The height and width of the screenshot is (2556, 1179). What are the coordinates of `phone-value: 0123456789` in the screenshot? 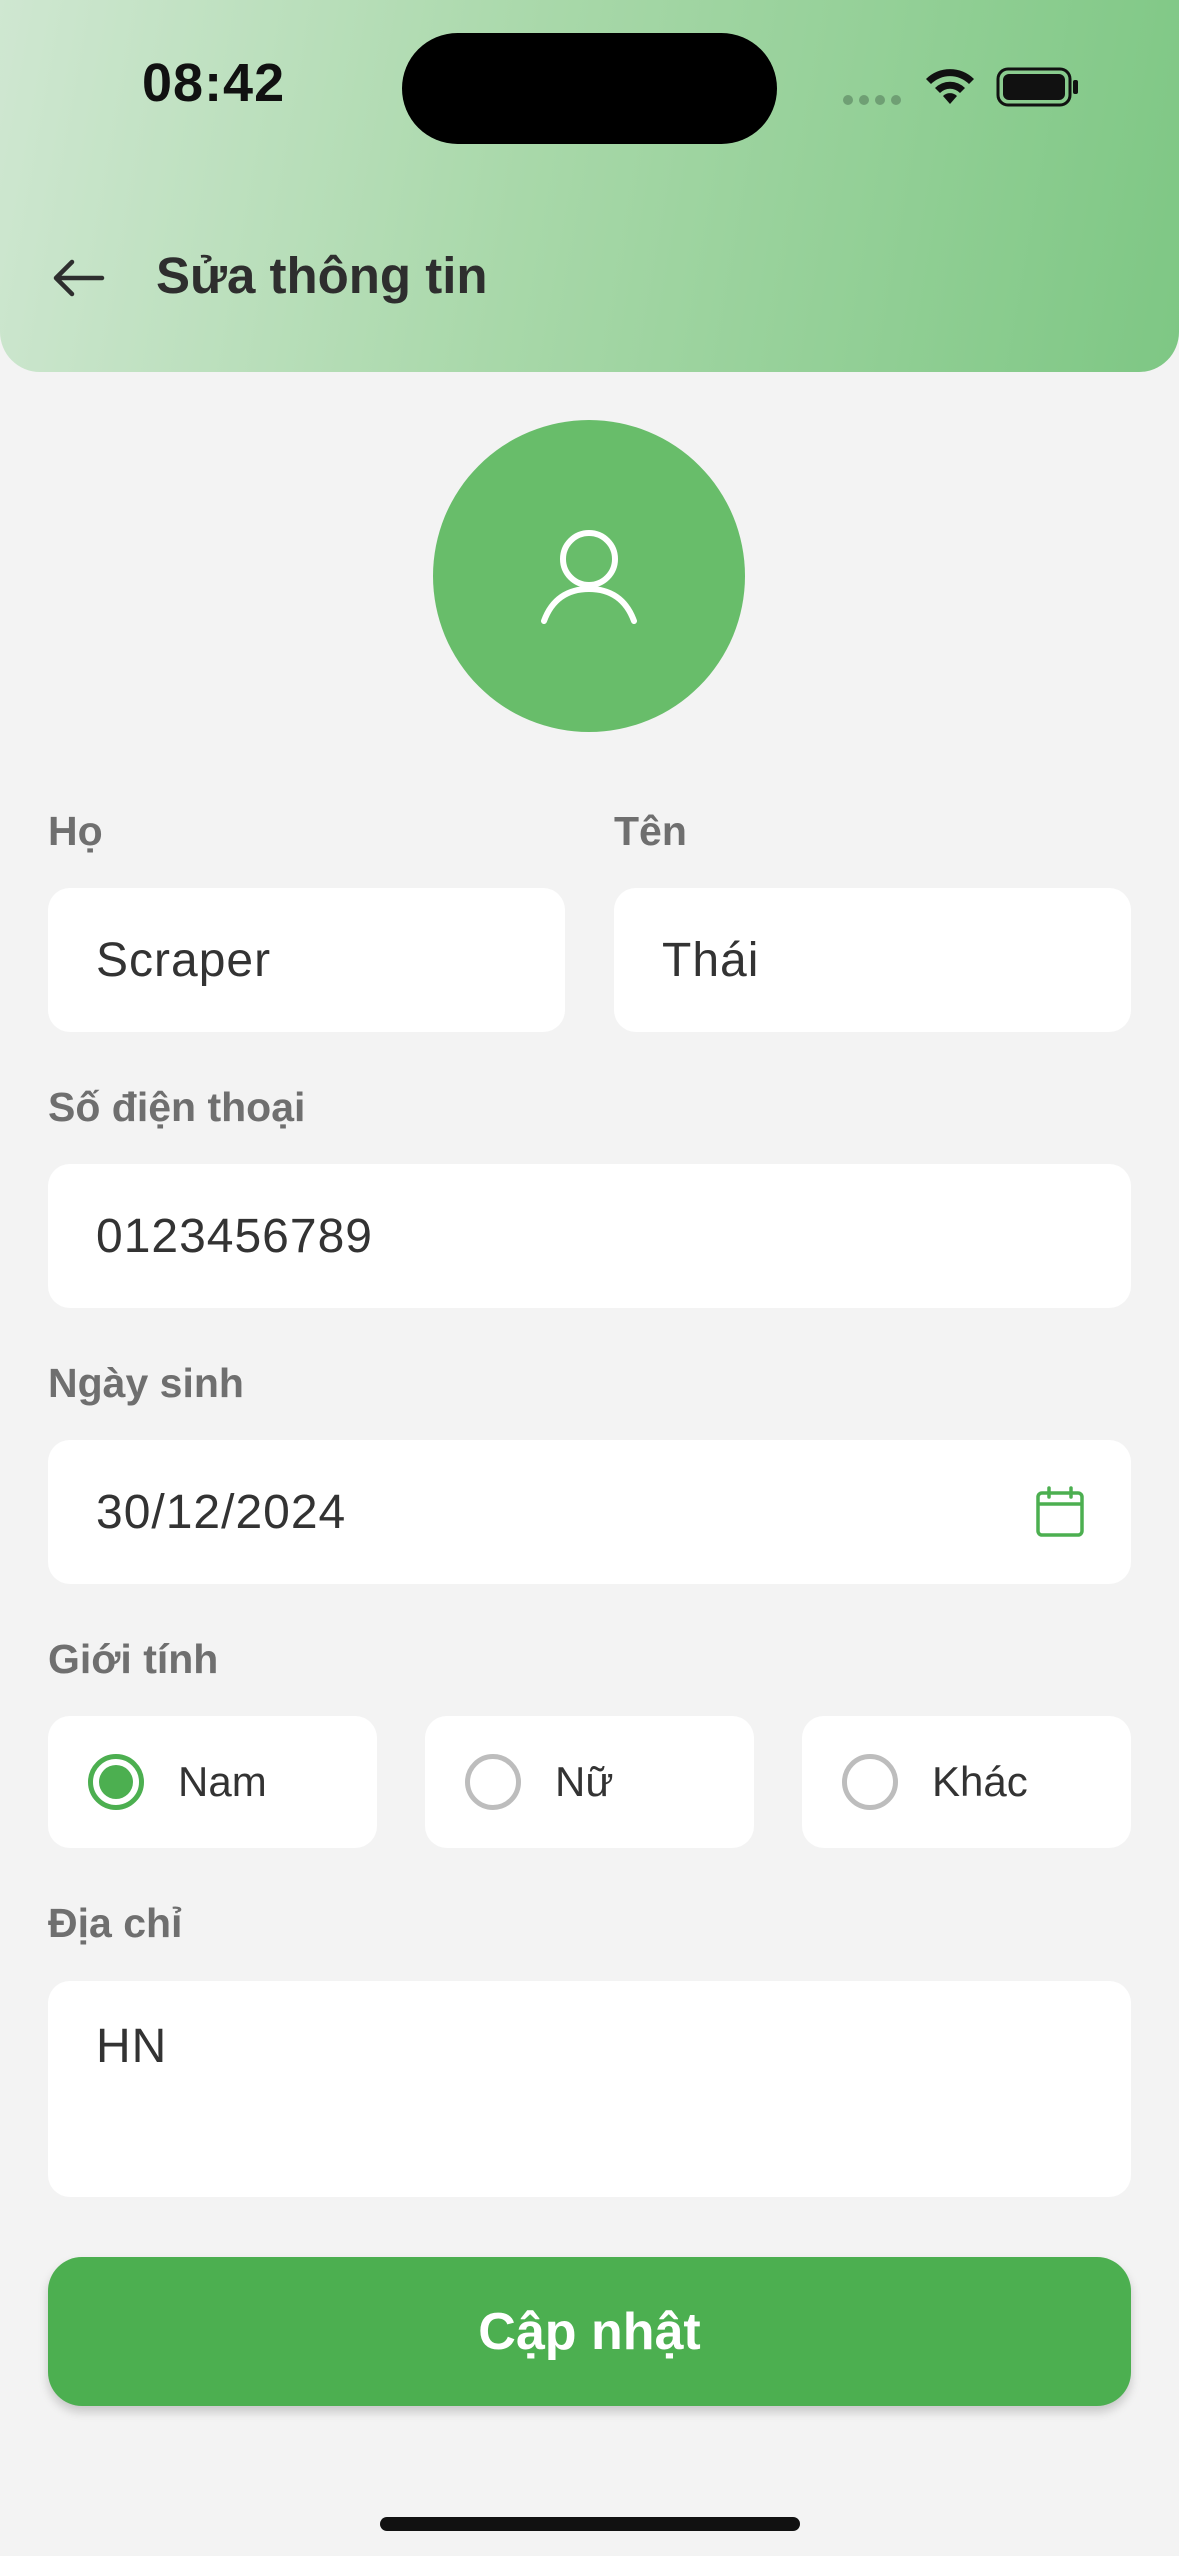 It's located at (234, 1236).